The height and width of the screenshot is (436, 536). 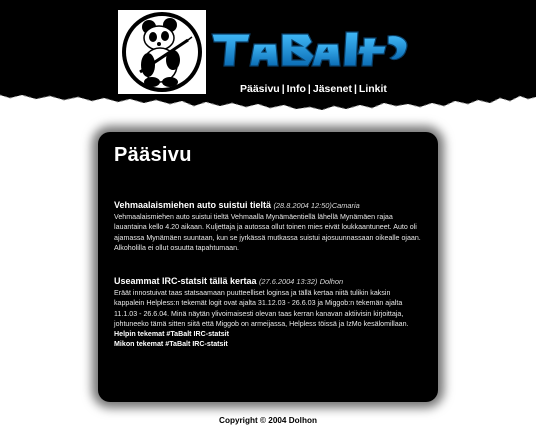 I want to click on irc-stats-link-miggob: Mikon tekemat #TaBalt IRC-statsit, so click(x=268, y=344).